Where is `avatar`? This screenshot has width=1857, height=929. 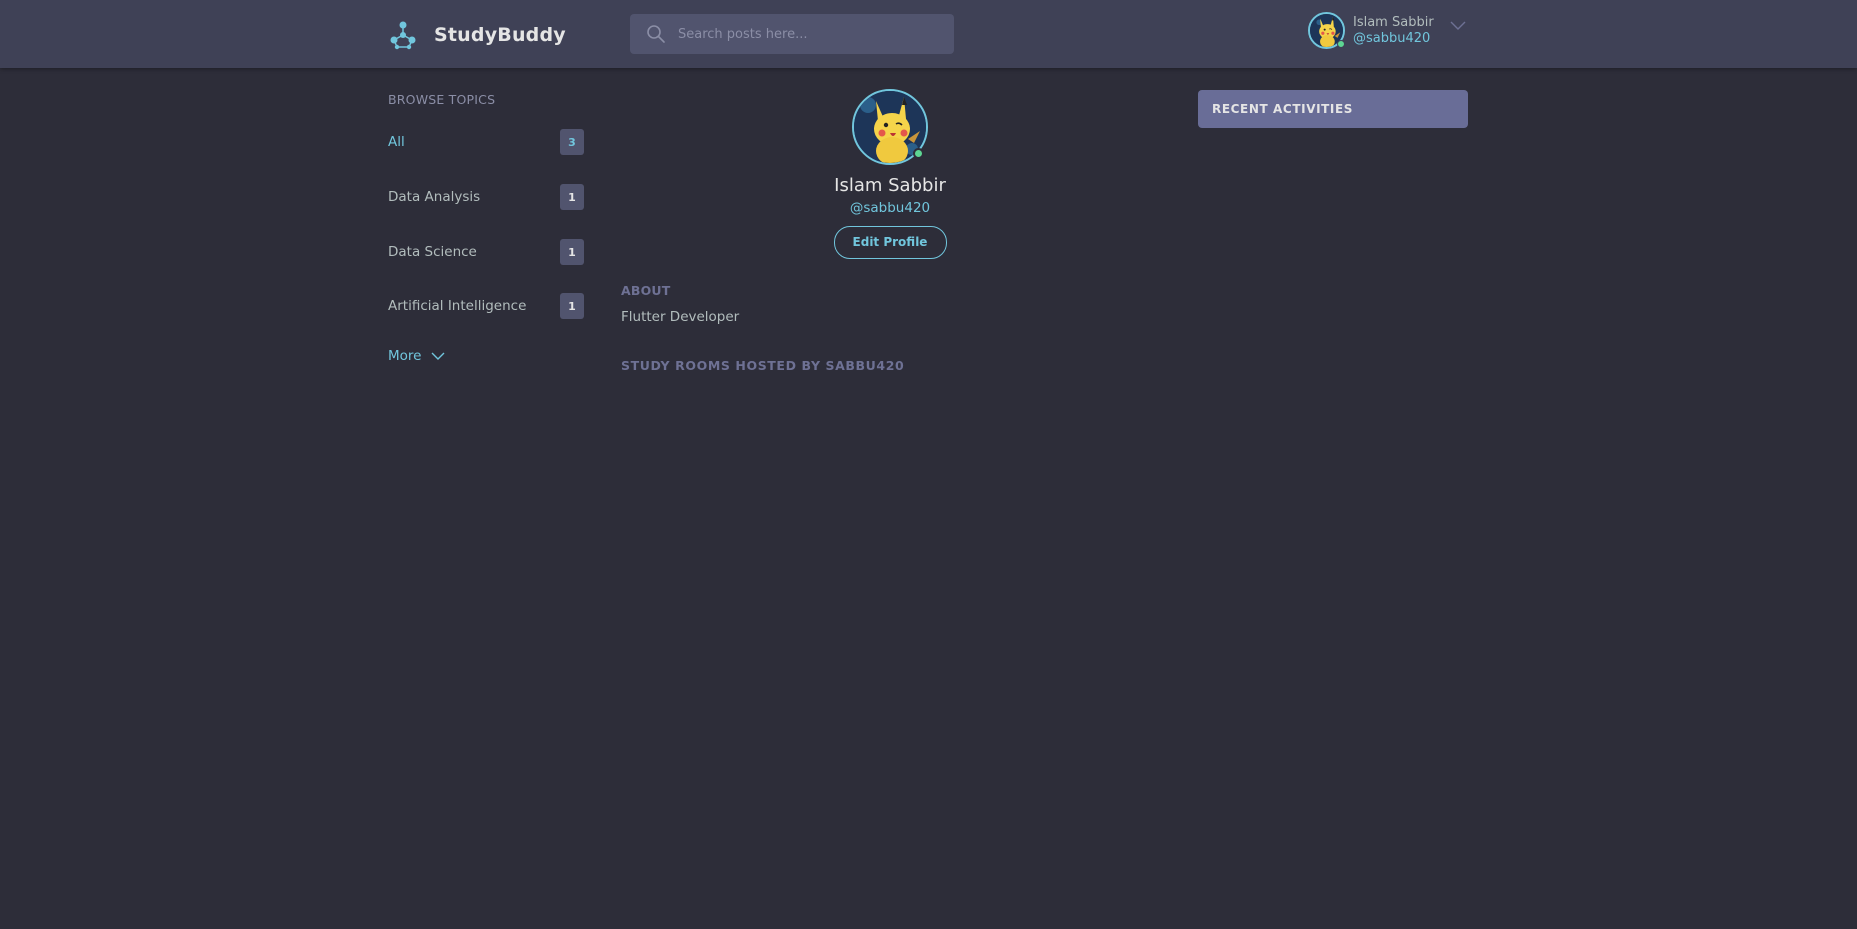 avatar is located at coordinates (1326, 30).